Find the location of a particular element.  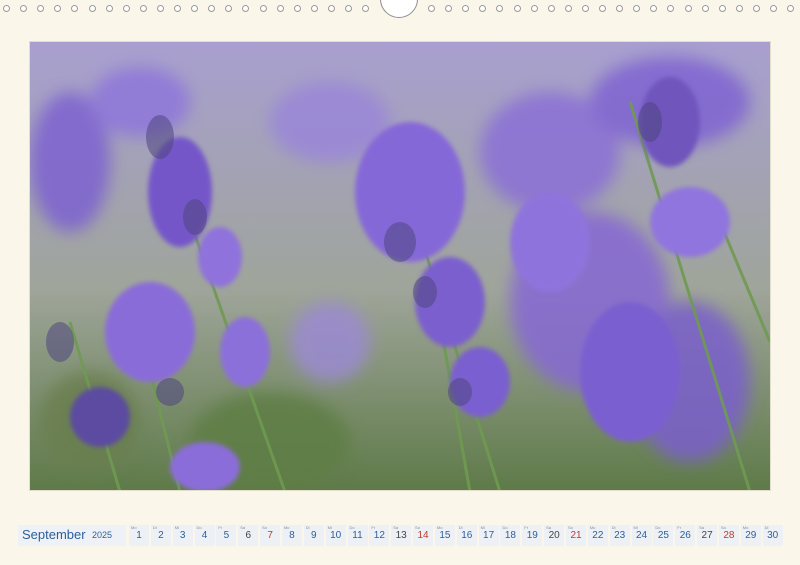

day-number: 27 is located at coordinates (707, 535).